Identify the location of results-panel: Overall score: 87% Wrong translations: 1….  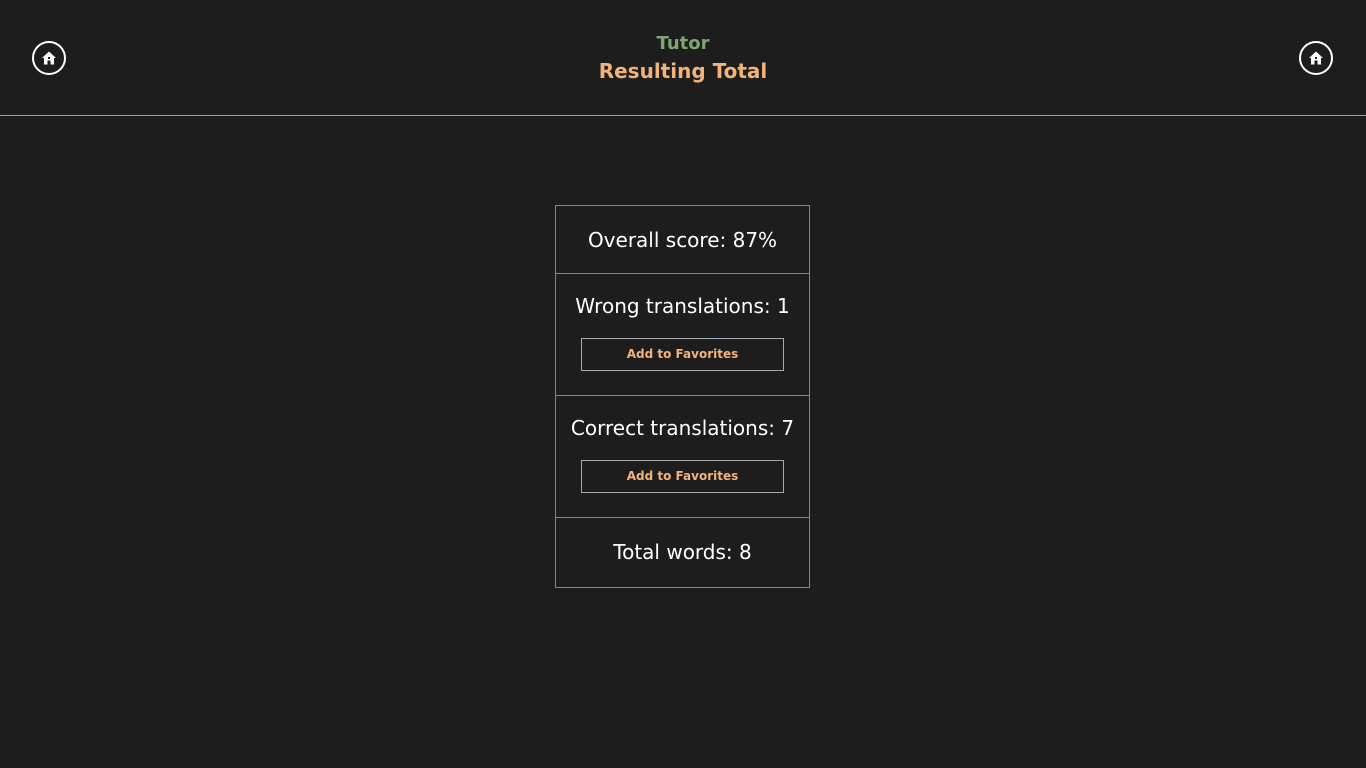
(682, 396).